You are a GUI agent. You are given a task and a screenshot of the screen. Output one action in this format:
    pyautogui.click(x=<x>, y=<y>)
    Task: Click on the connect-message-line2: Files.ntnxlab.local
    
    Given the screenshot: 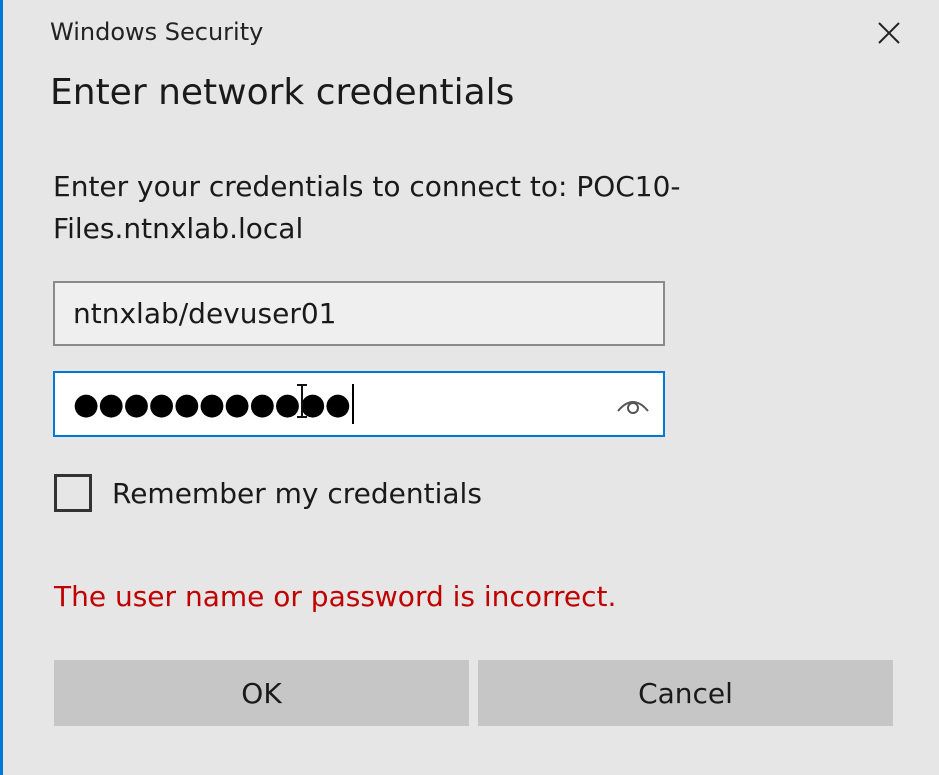 What is the action you would take?
    pyautogui.click(x=178, y=228)
    